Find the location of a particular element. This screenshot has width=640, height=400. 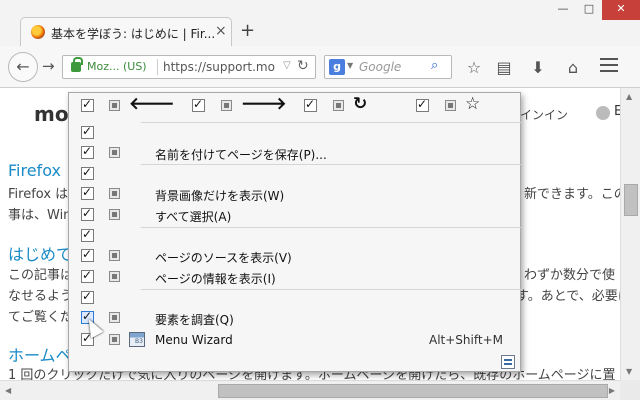

maximize-button: □ is located at coordinates (589, 10).